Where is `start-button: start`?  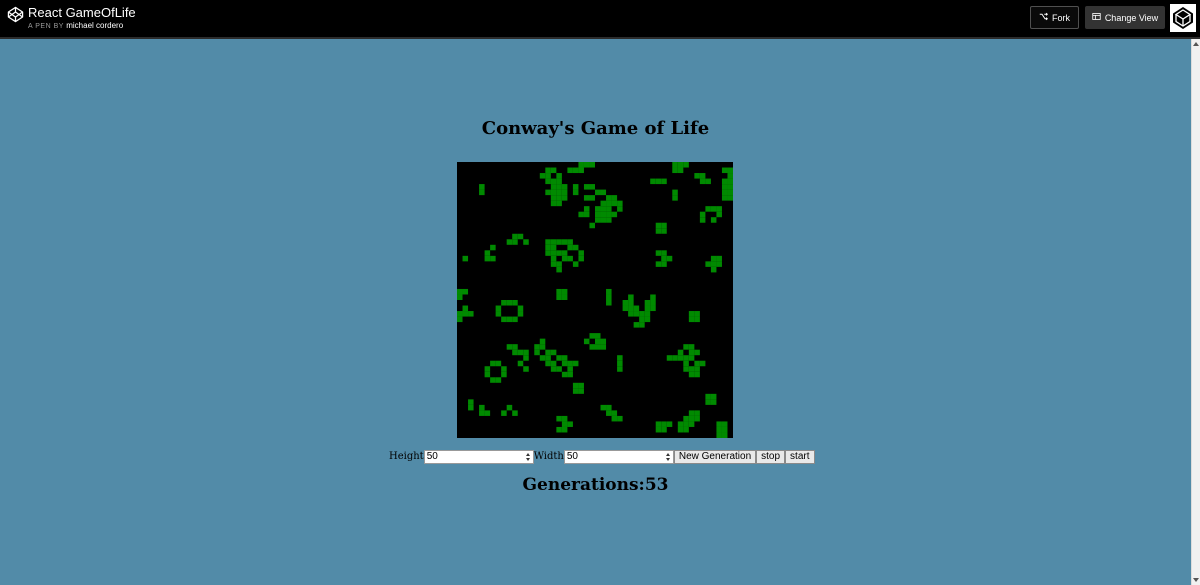 start-button: start is located at coordinates (800, 456).